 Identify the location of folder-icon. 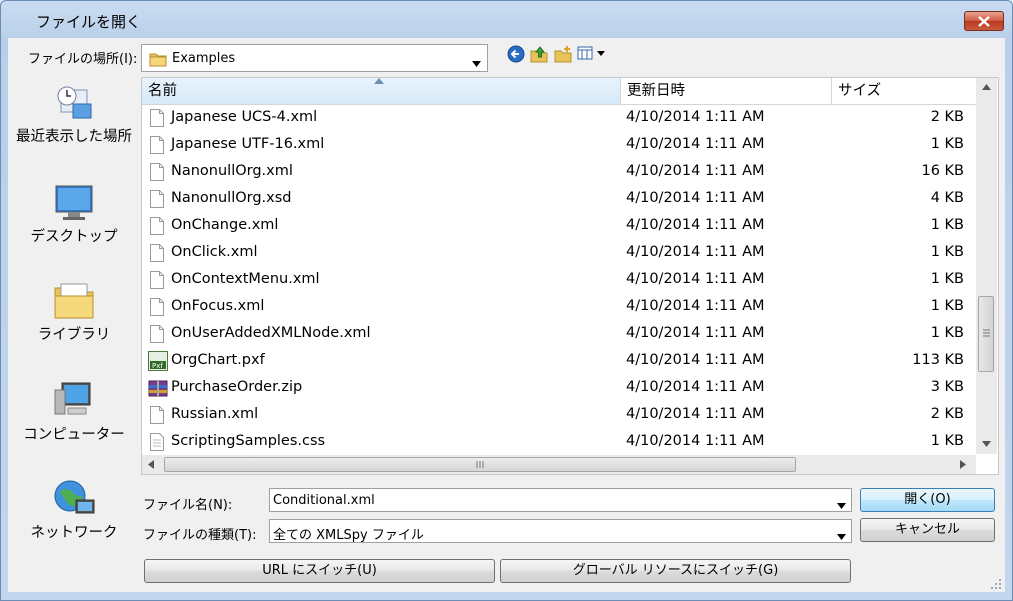
(158, 61).